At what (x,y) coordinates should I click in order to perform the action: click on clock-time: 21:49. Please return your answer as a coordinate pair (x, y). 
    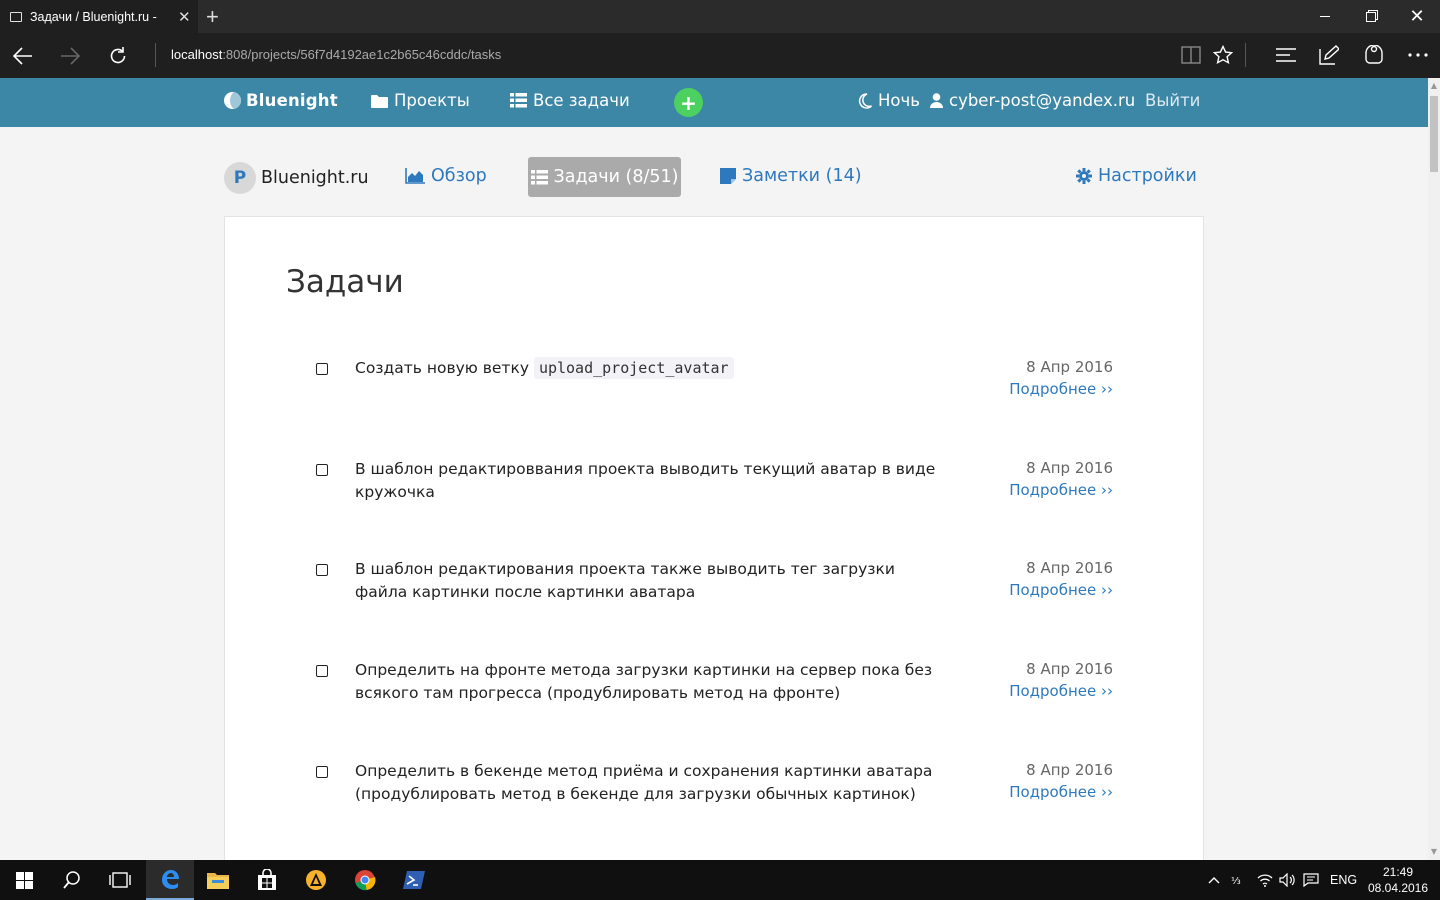
    Looking at the image, I should click on (1398, 872).